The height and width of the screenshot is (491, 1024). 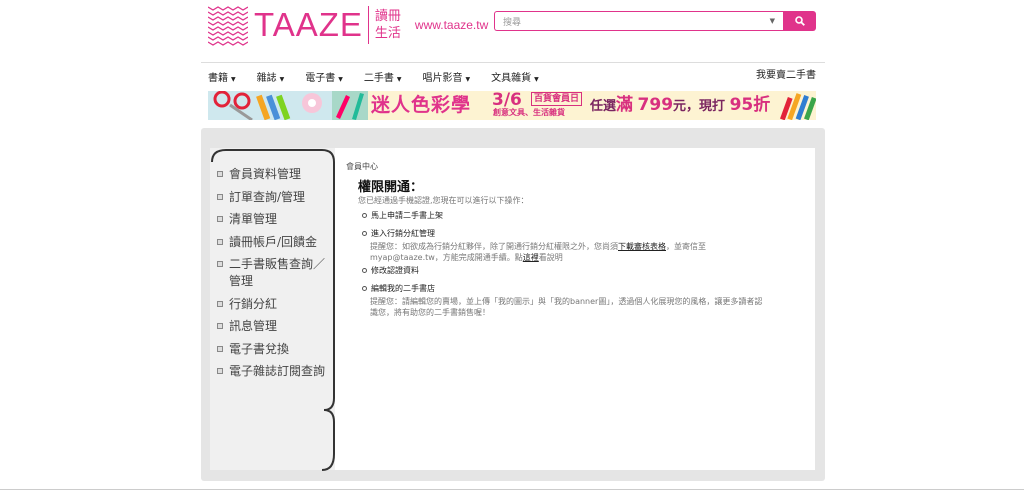 I want to click on sell-used-books-link: 我要賣二手書, so click(x=786, y=76).